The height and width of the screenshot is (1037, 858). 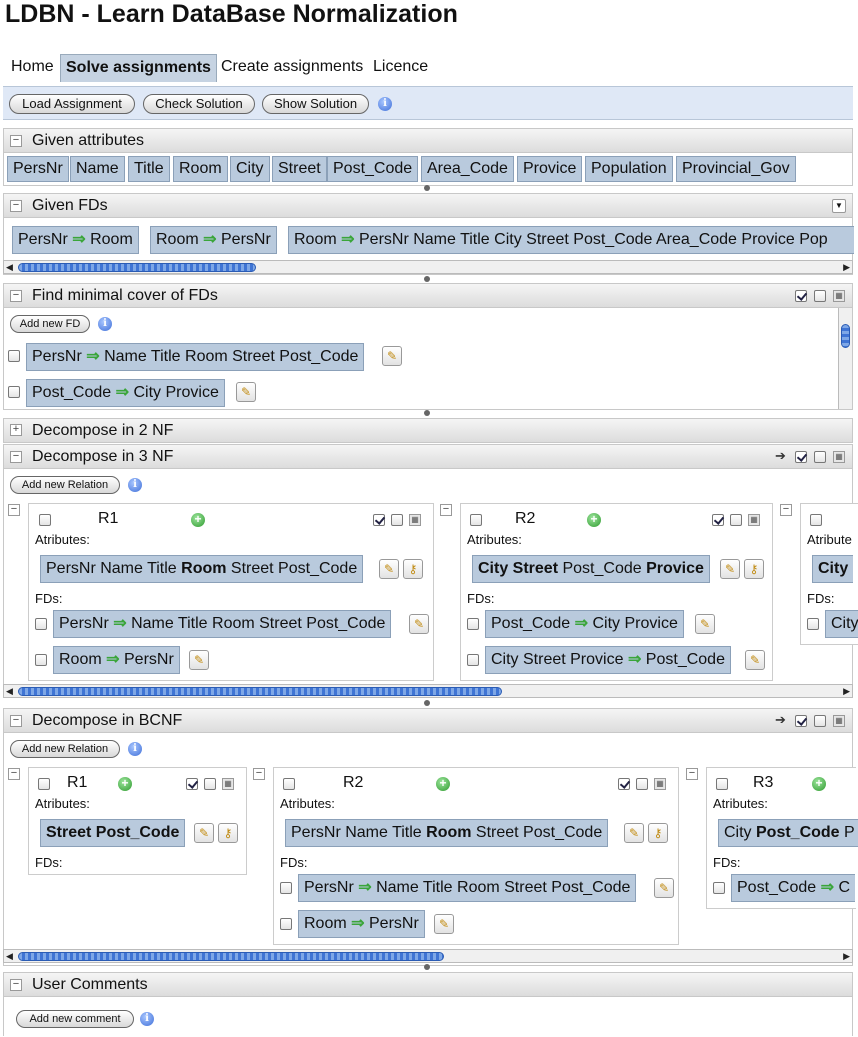 What do you see at coordinates (65, 749) in the screenshot?
I see `add-new-relation-button: Add new Relation` at bounding box center [65, 749].